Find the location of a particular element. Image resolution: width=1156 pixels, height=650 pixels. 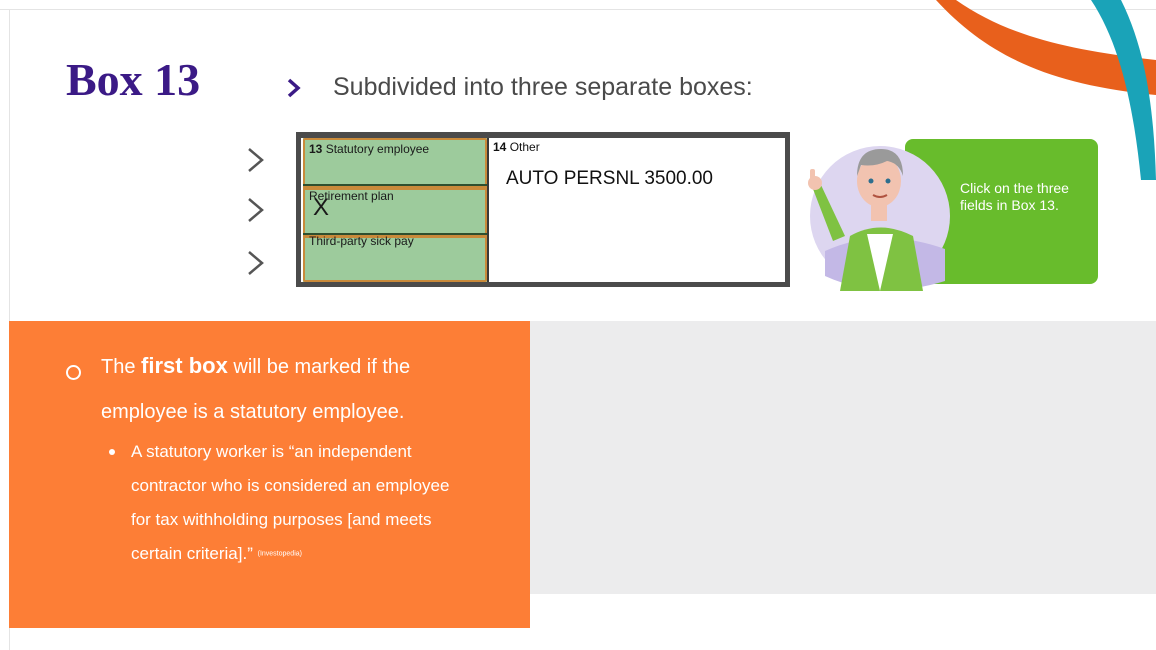

box14-label: 14 Other is located at coordinates (516, 147).